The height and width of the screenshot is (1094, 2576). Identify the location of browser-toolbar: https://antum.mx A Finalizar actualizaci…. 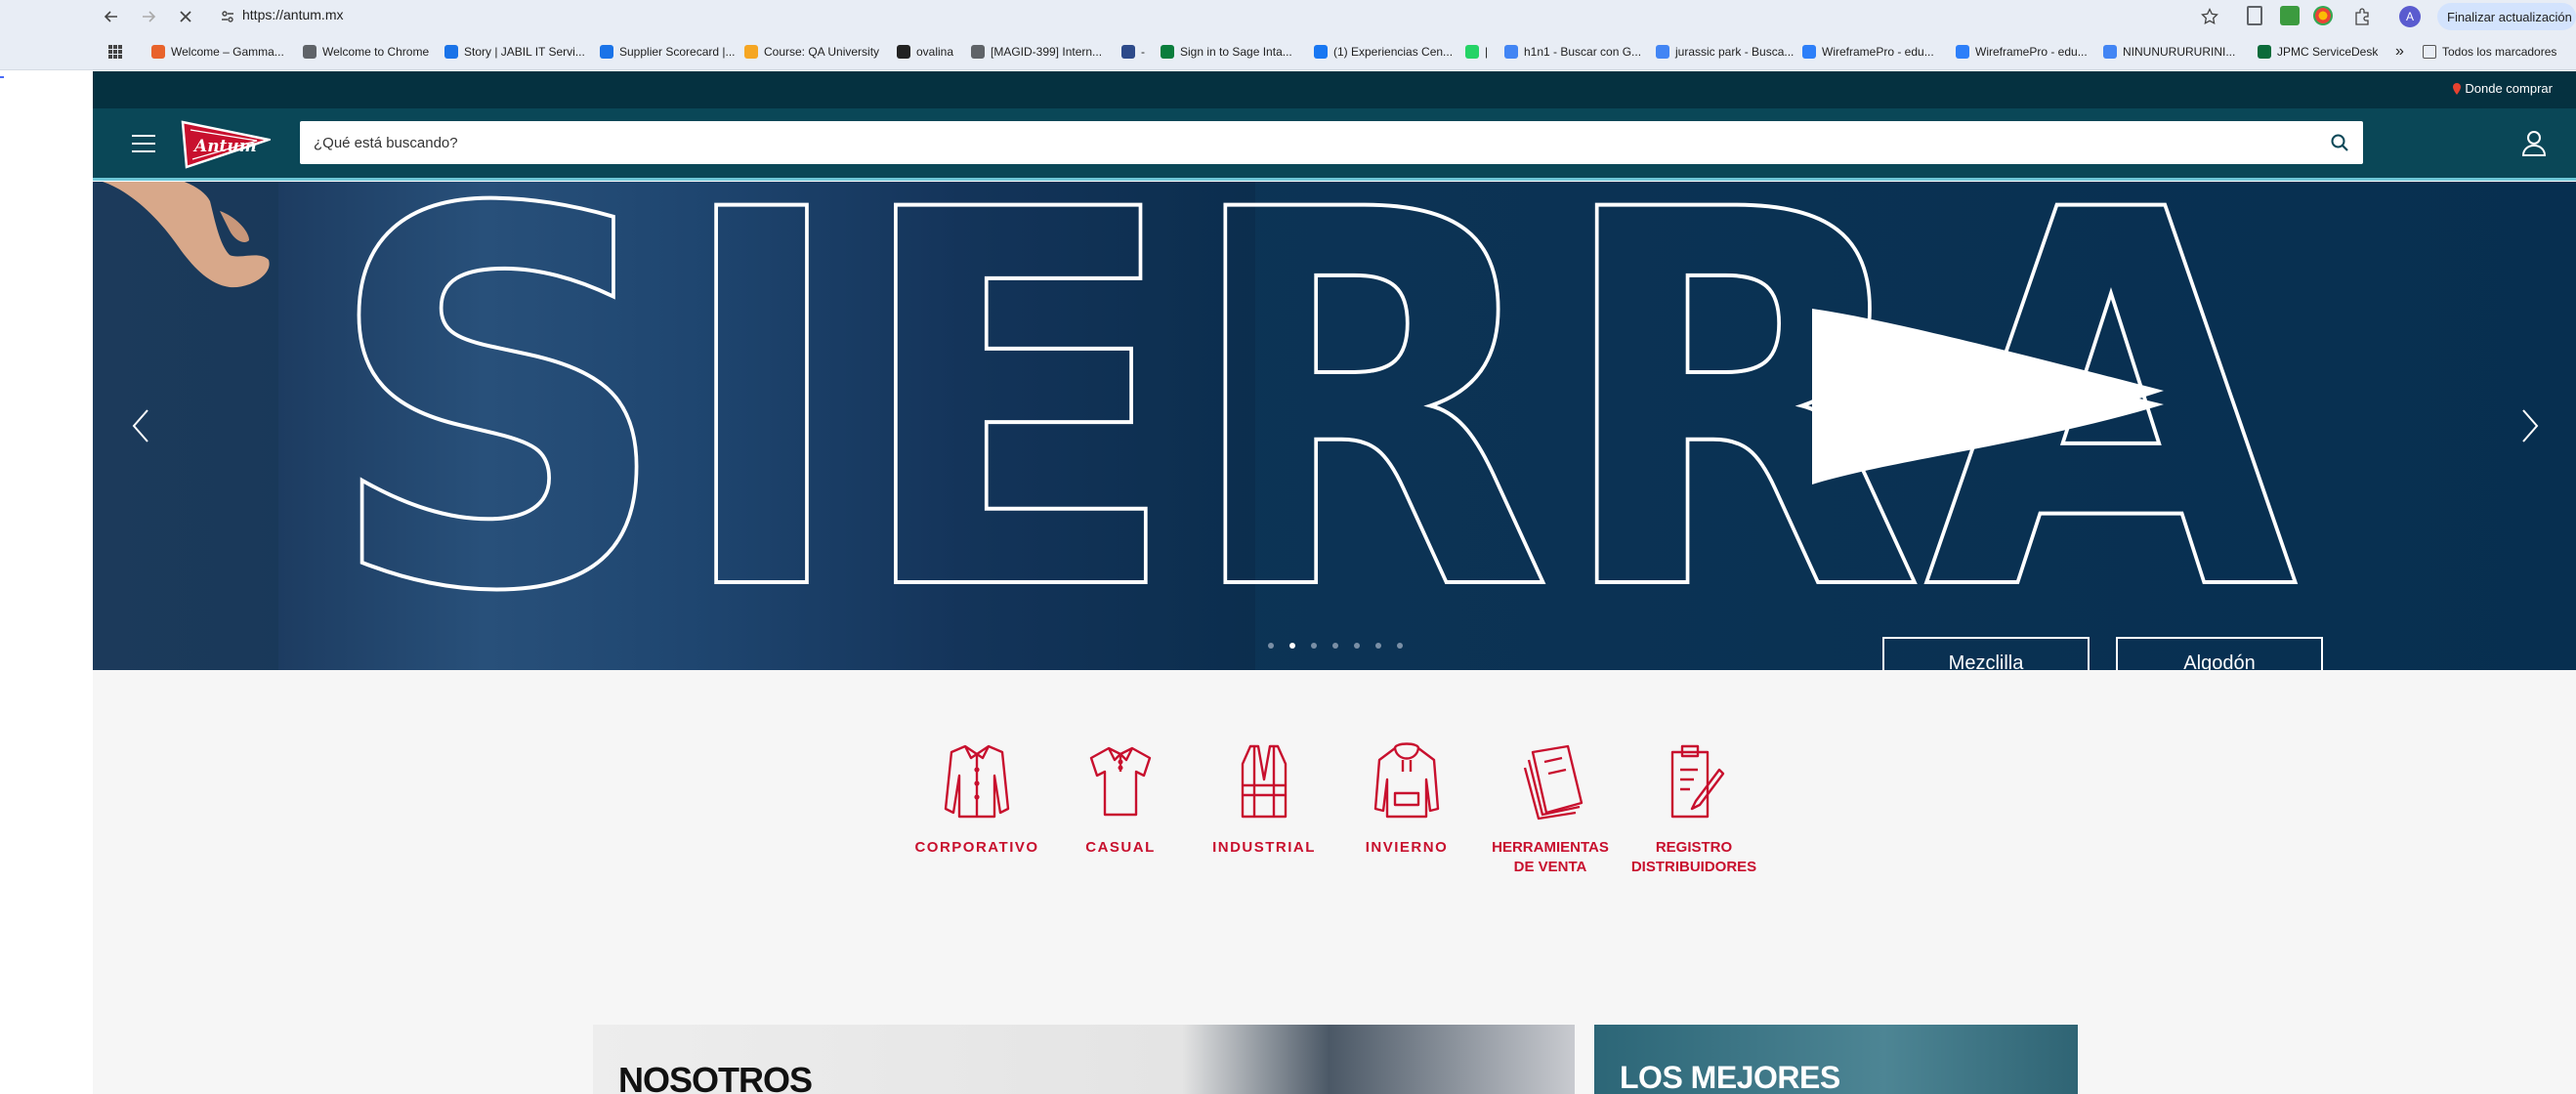
(1288, 16).